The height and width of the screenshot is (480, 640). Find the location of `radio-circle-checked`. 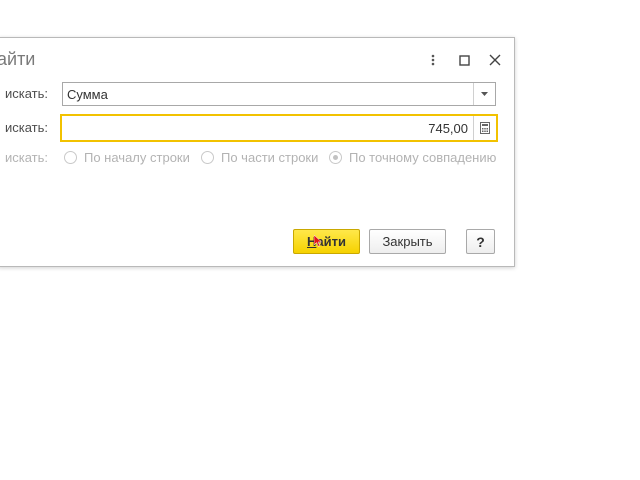

radio-circle-checked is located at coordinates (335, 157).